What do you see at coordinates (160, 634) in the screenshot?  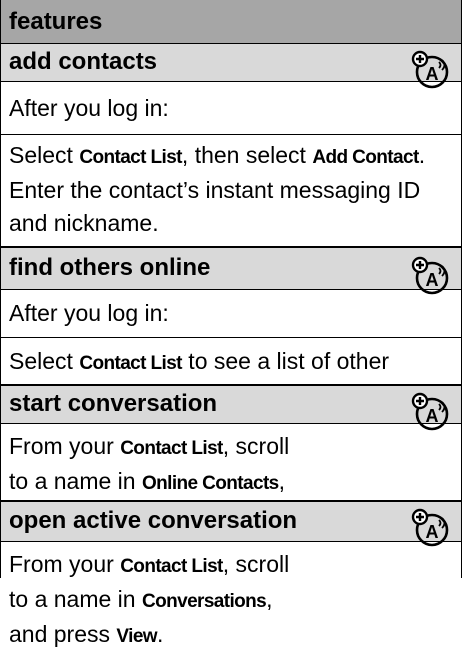 I see `step-text: .` at bounding box center [160, 634].